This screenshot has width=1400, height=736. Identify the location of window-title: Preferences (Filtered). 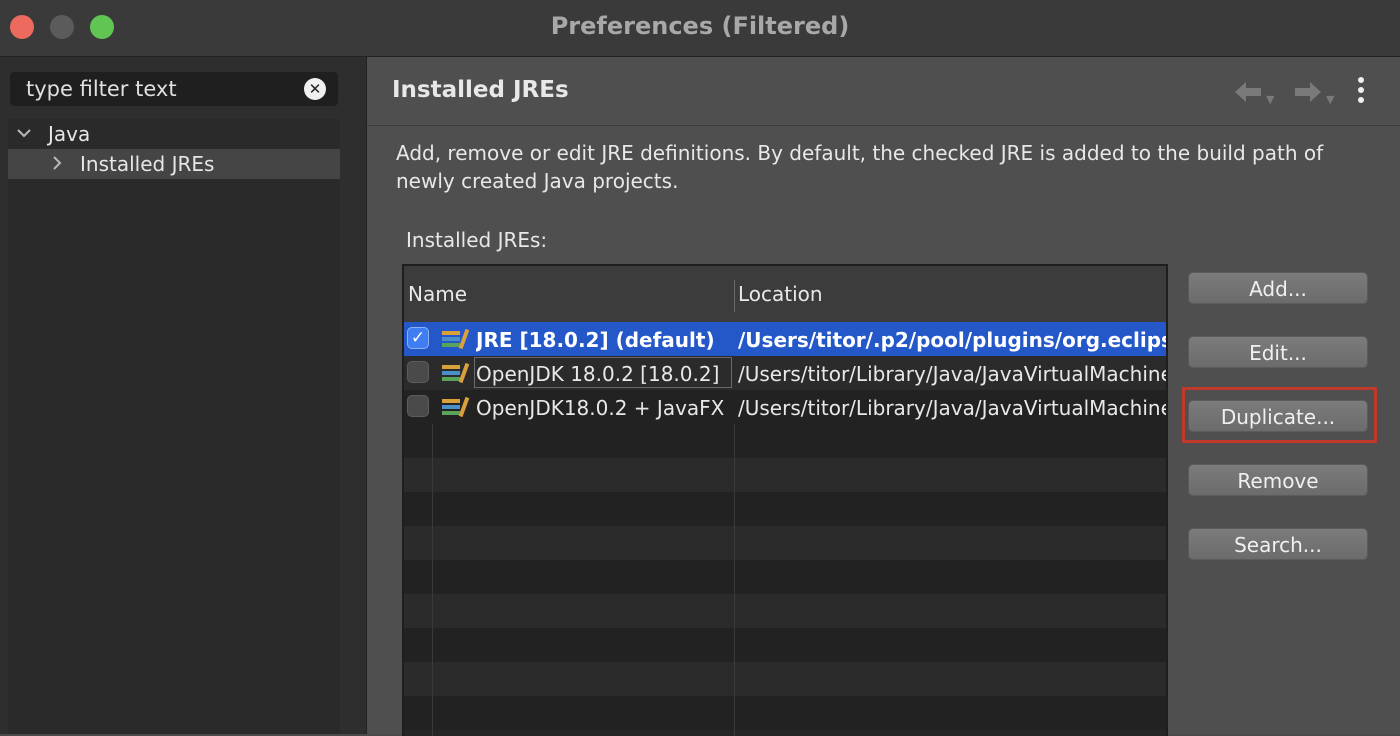
(700, 26).